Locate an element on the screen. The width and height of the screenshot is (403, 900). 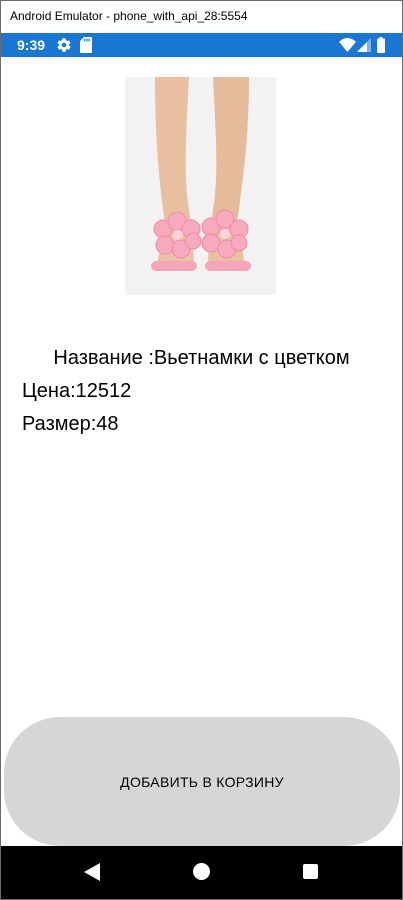
battery-icon is located at coordinates (381, 45).